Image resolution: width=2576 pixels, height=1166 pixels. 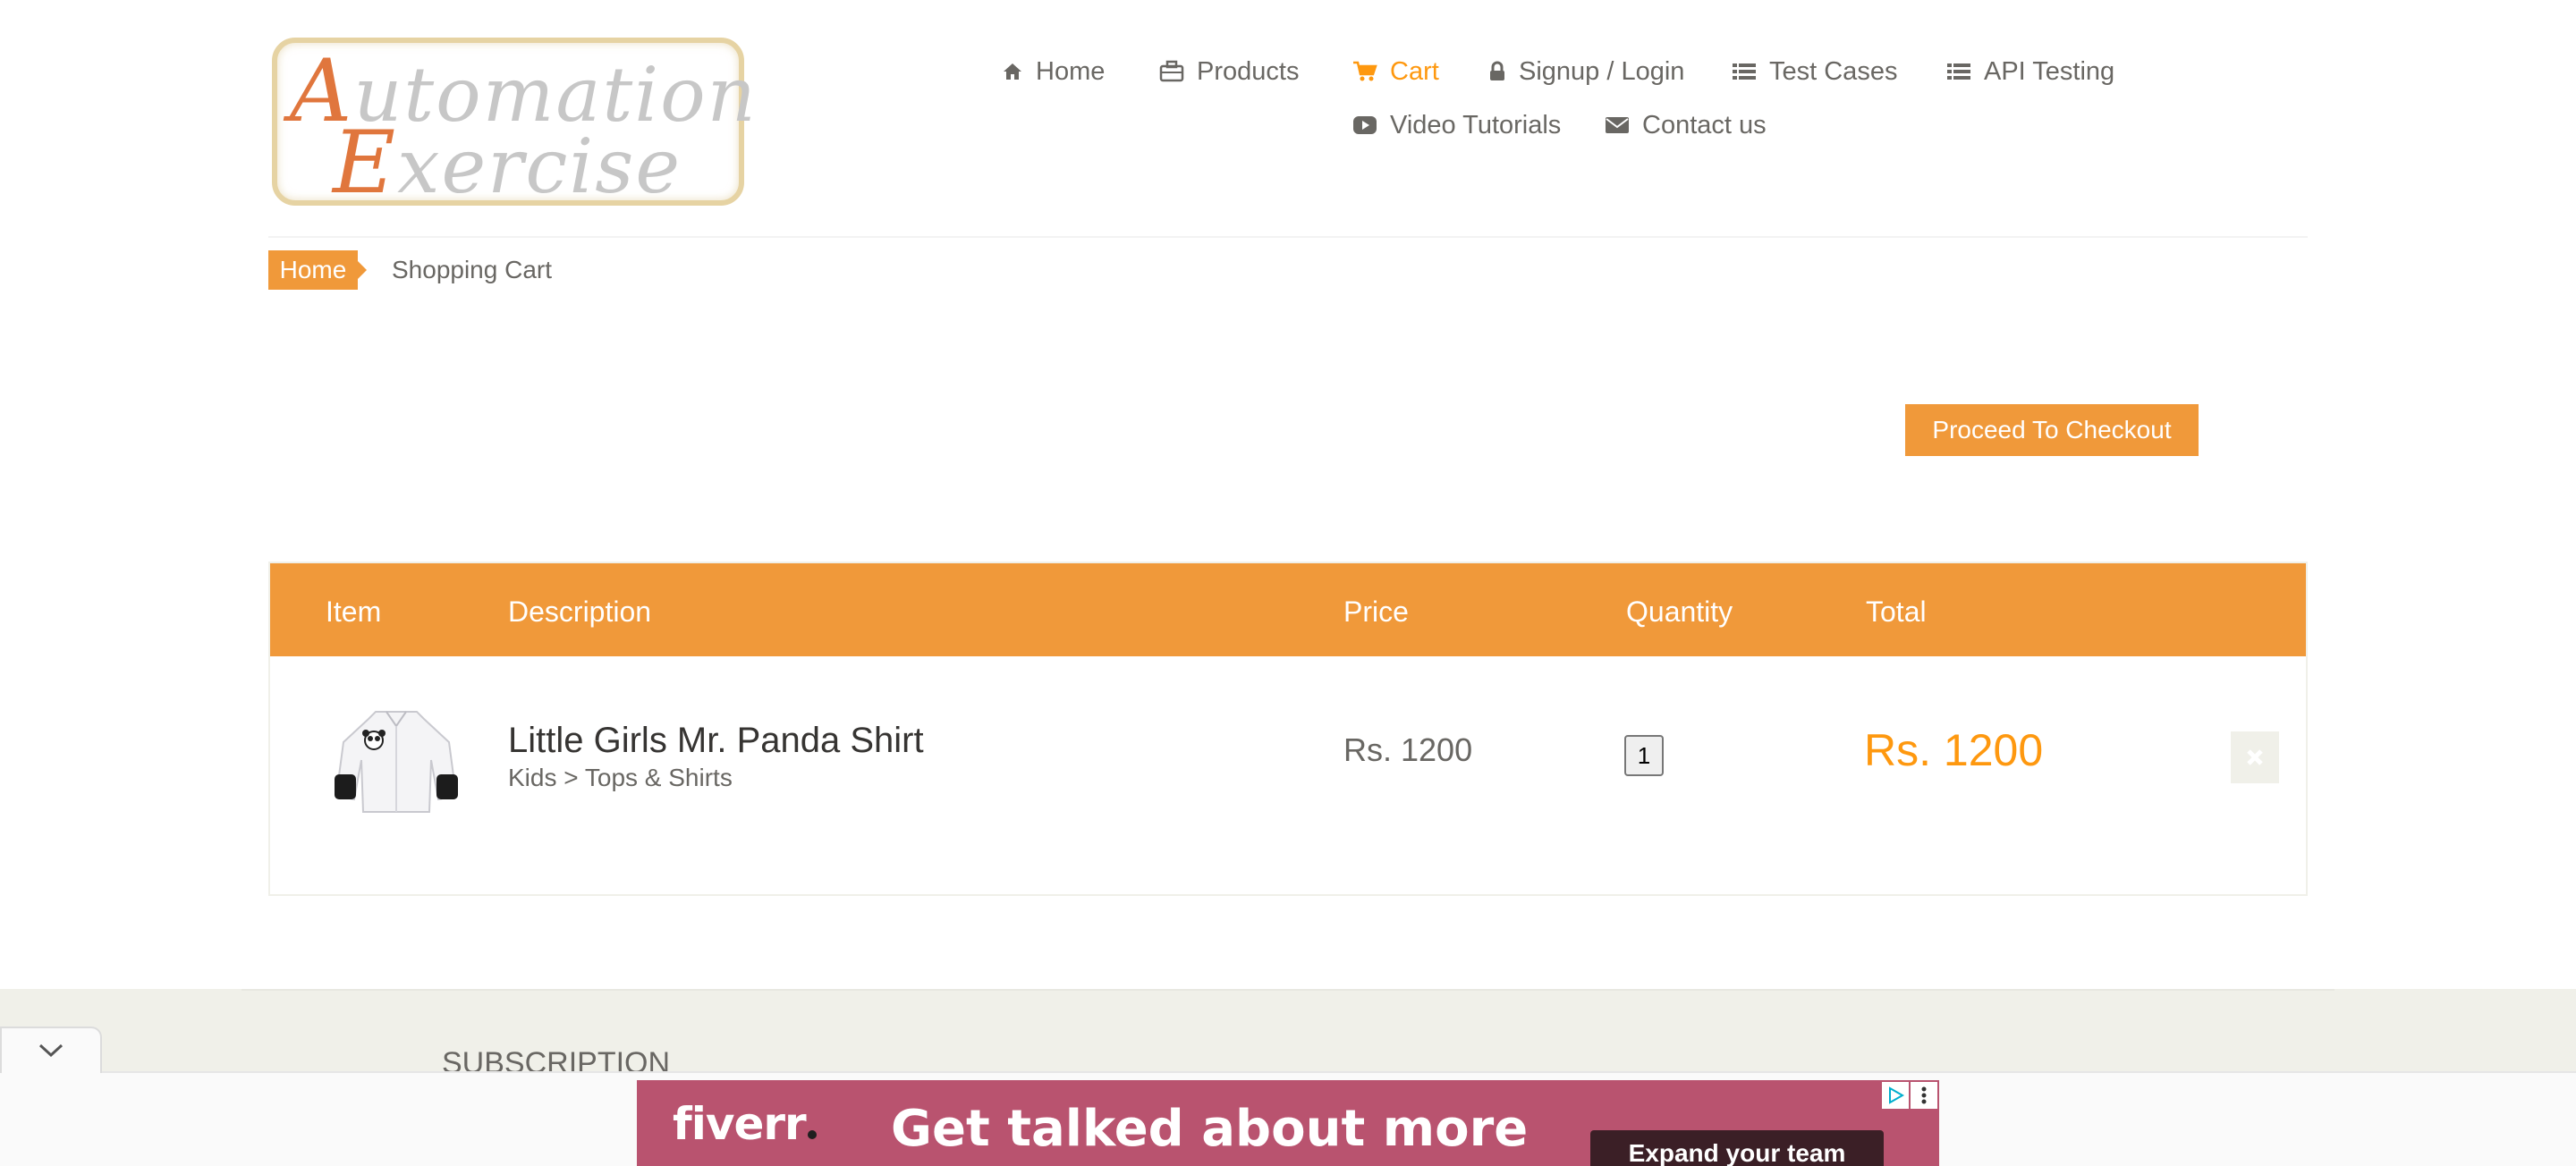 What do you see at coordinates (1954, 750) in the screenshot?
I see `product-total: Rs. 1200` at bounding box center [1954, 750].